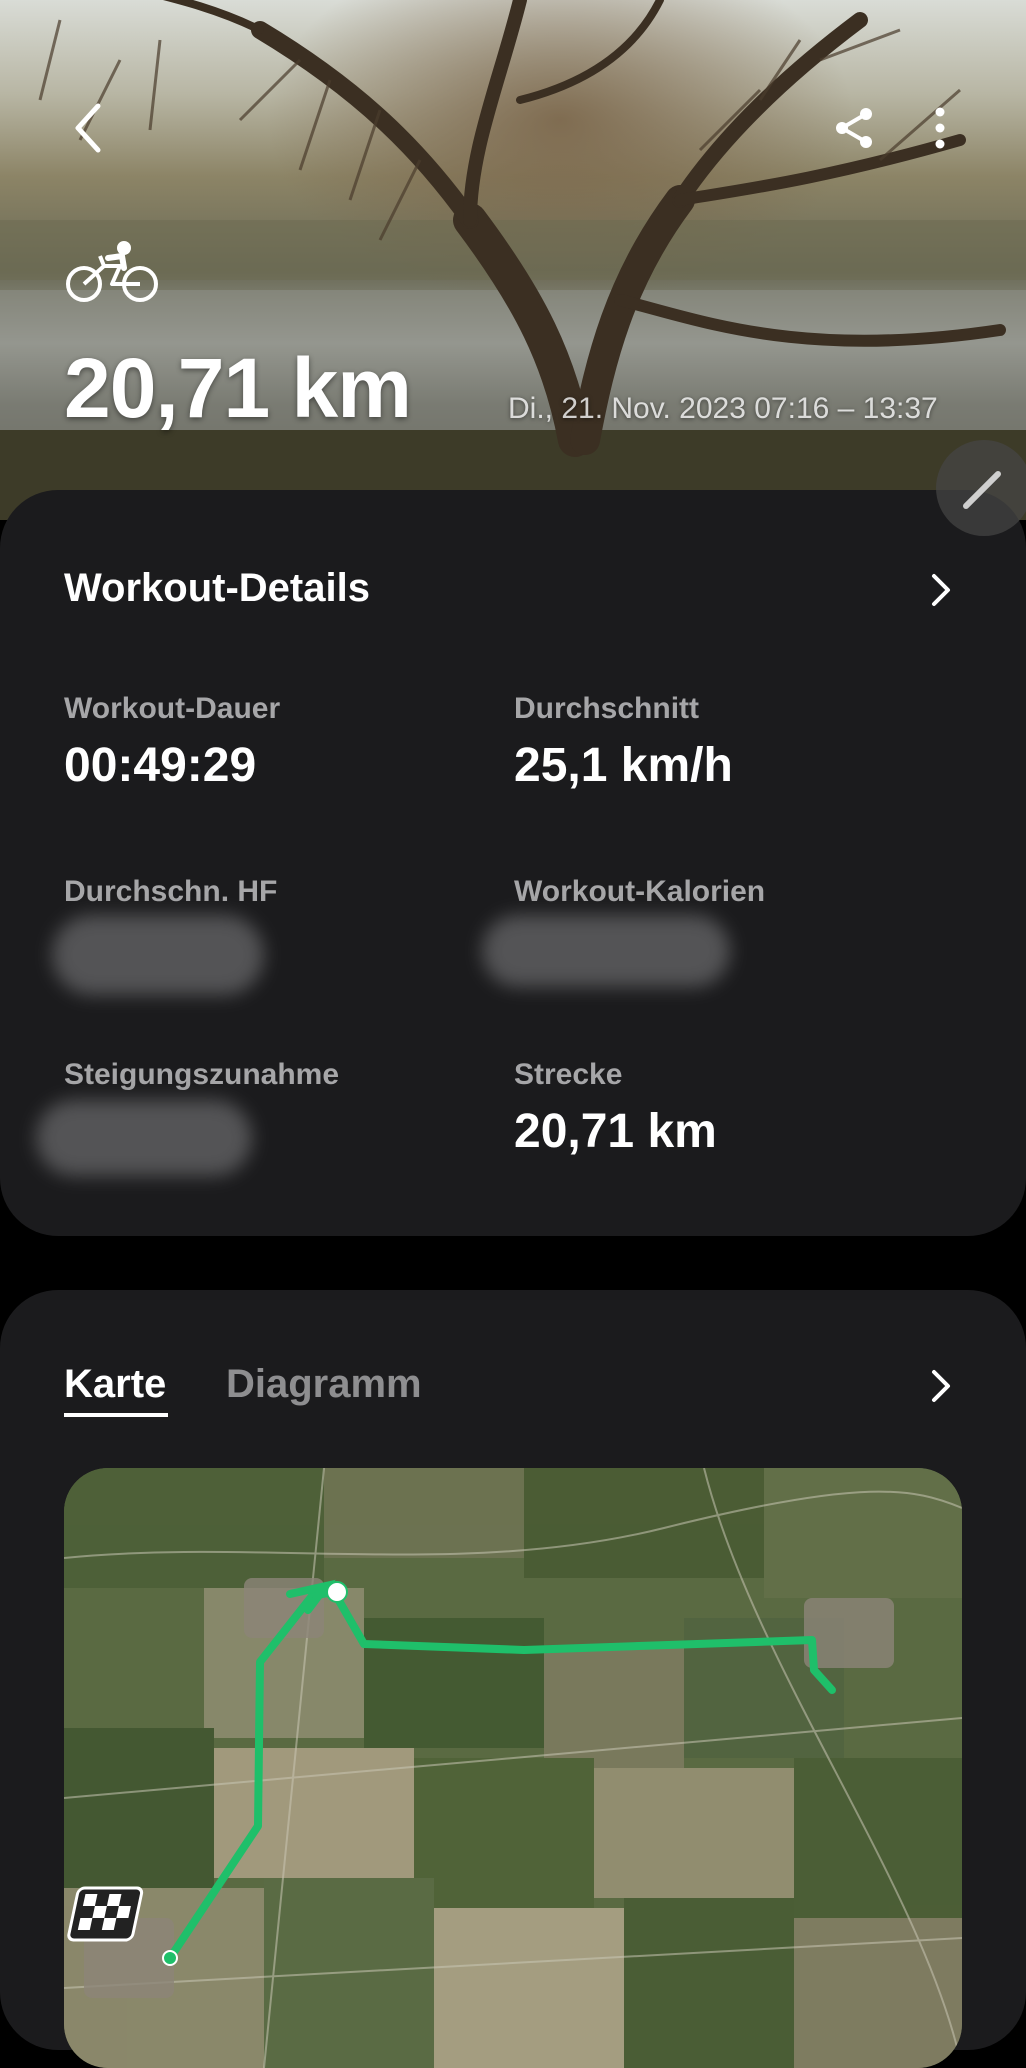 This screenshot has width=1026, height=2068. I want to click on route-end-marker, so click(337, 1592).